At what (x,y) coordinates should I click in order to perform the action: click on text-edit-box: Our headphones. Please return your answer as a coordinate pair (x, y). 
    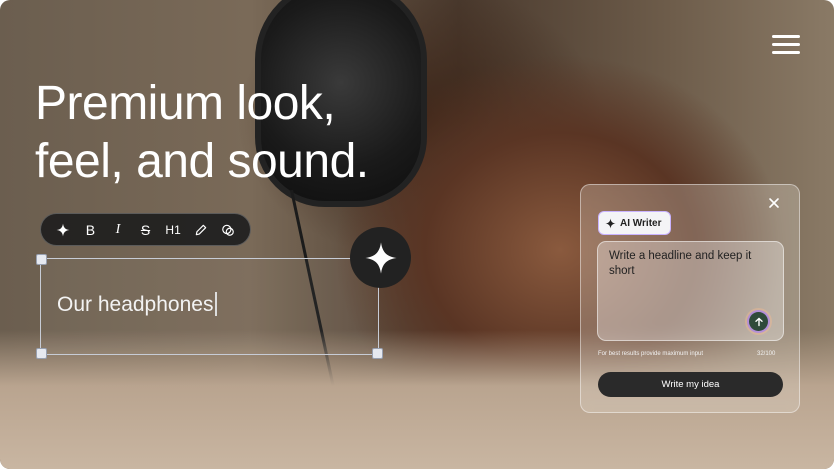
    Looking at the image, I should click on (209, 306).